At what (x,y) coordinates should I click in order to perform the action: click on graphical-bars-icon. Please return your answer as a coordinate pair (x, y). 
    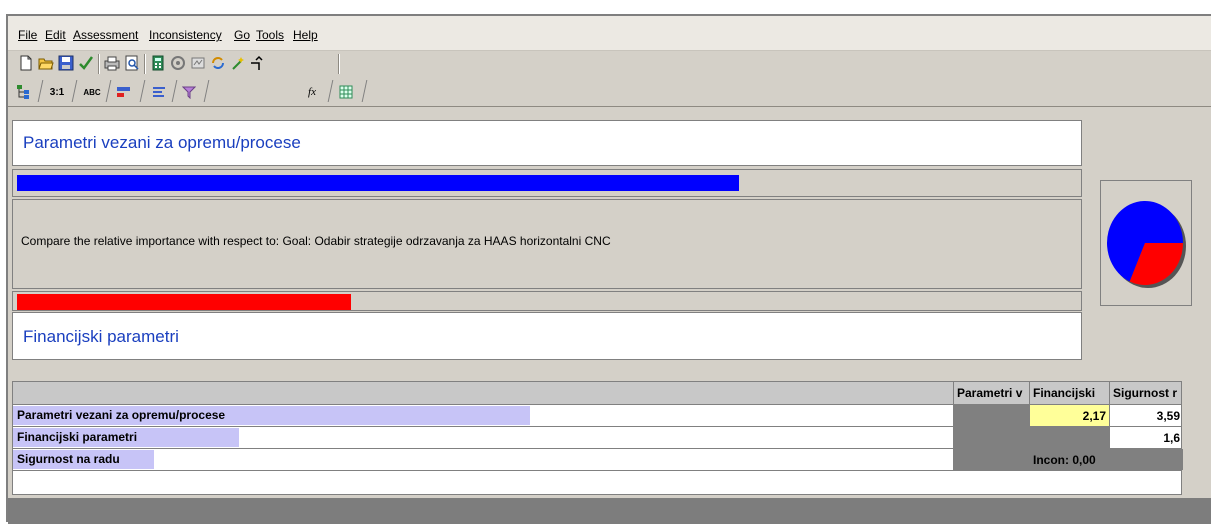
    Looking at the image, I should click on (123, 92).